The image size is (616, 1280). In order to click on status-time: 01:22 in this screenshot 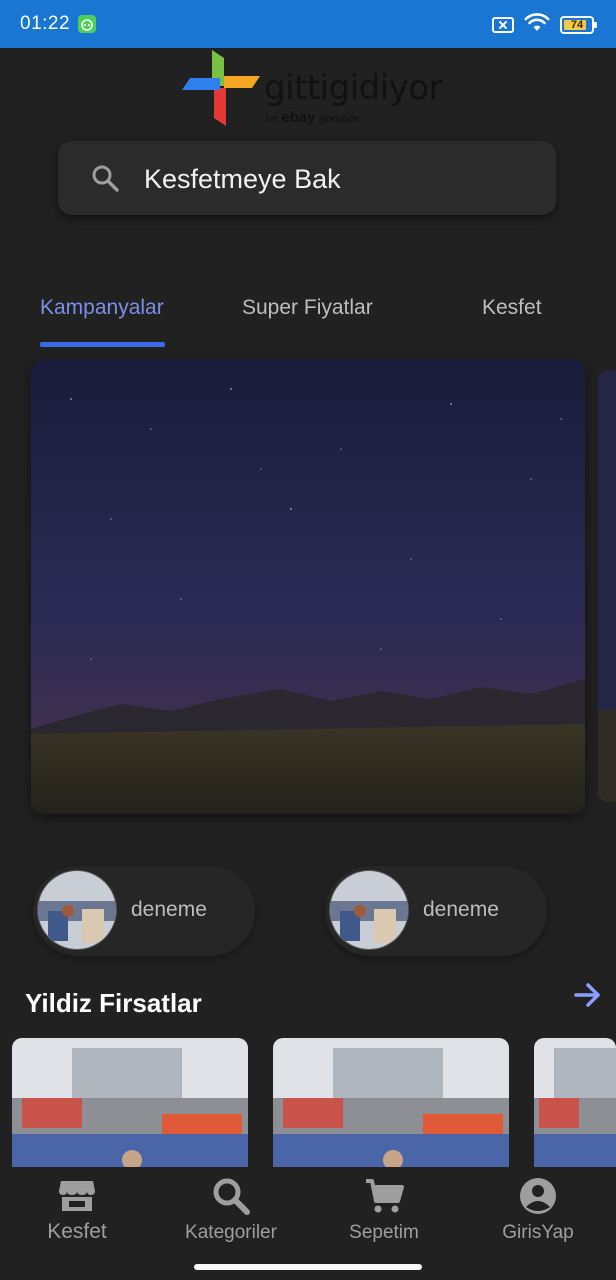, I will do `click(45, 23)`.